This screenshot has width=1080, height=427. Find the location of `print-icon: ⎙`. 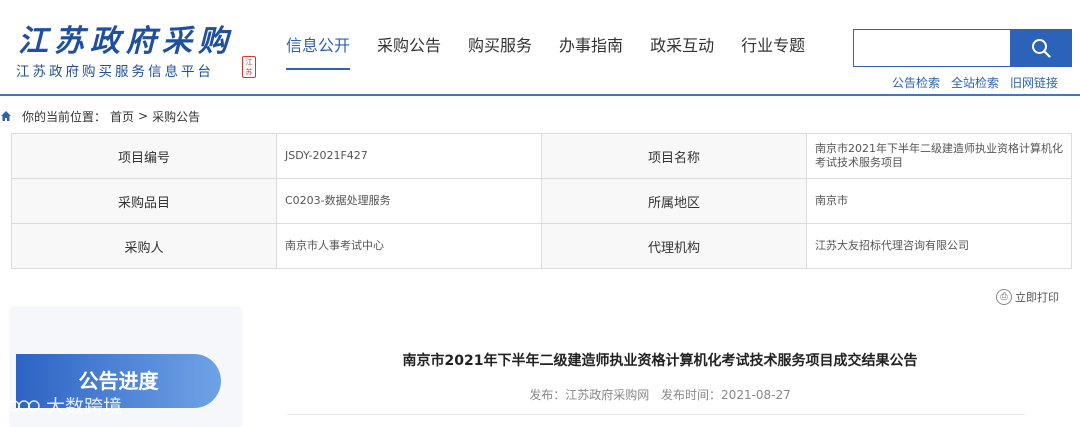

print-icon: ⎙ is located at coordinates (1004, 297).